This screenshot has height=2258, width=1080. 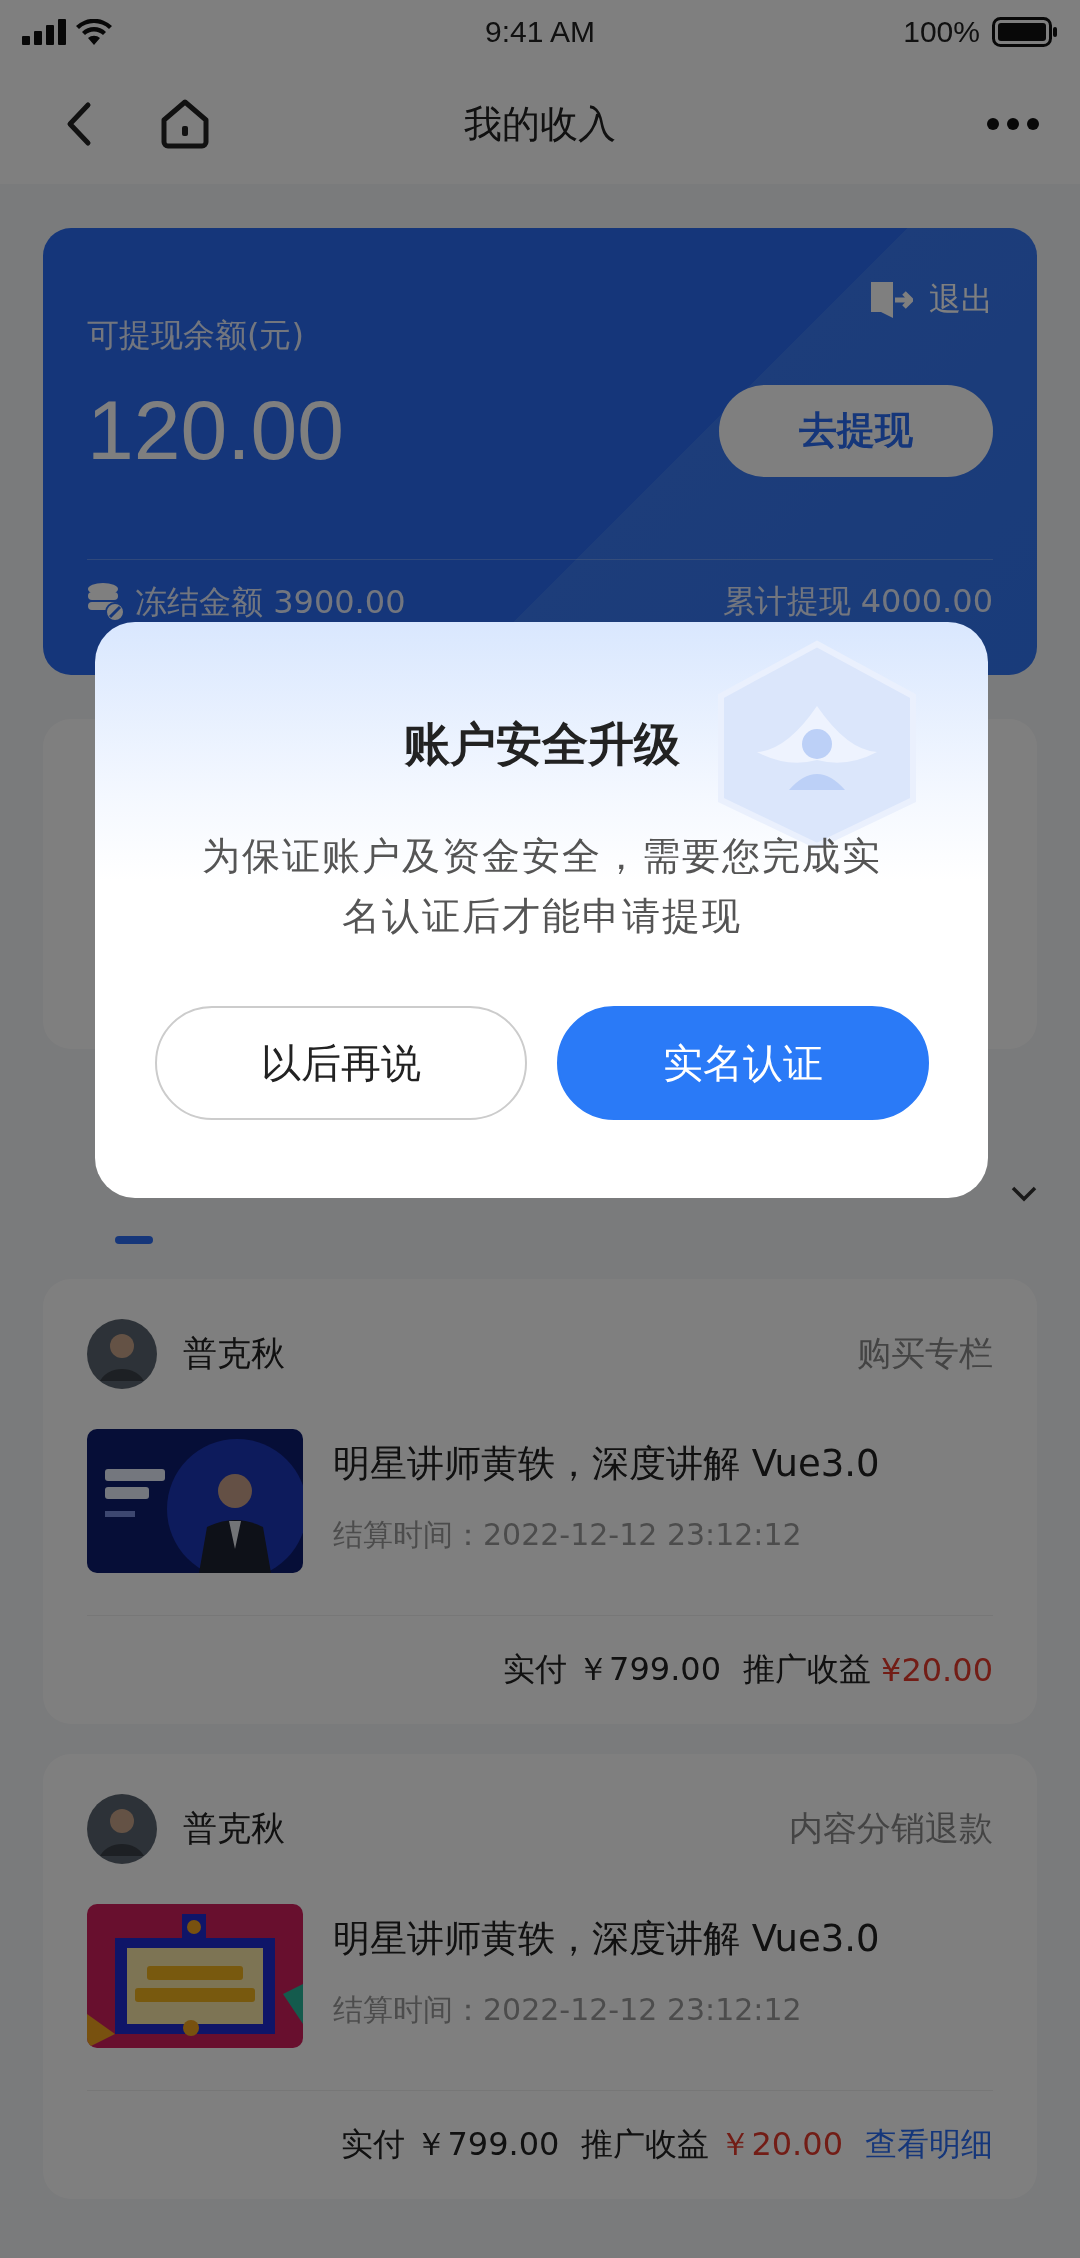 What do you see at coordinates (340, 1063) in the screenshot?
I see `later-button: 以后再说` at bounding box center [340, 1063].